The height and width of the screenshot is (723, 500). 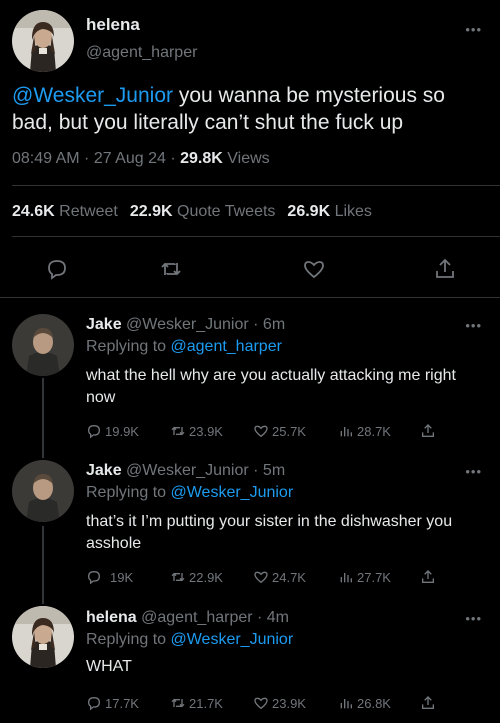 I want to click on handle: @agent_harper, so click(x=141, y=53).